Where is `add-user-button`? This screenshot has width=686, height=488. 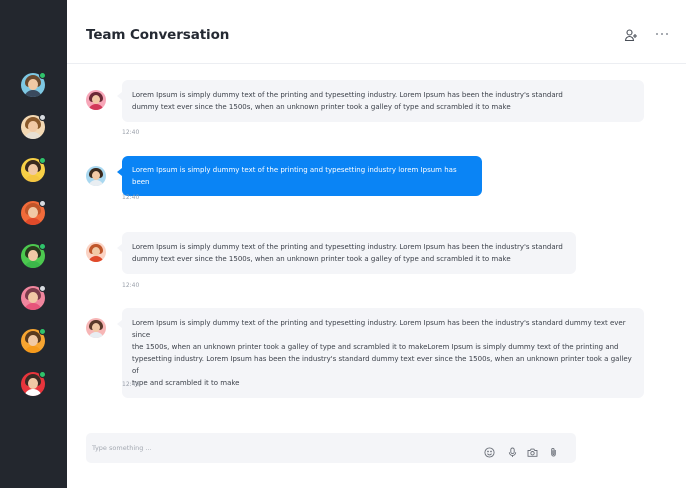 add-user-button is located at coordinates (631, 34).